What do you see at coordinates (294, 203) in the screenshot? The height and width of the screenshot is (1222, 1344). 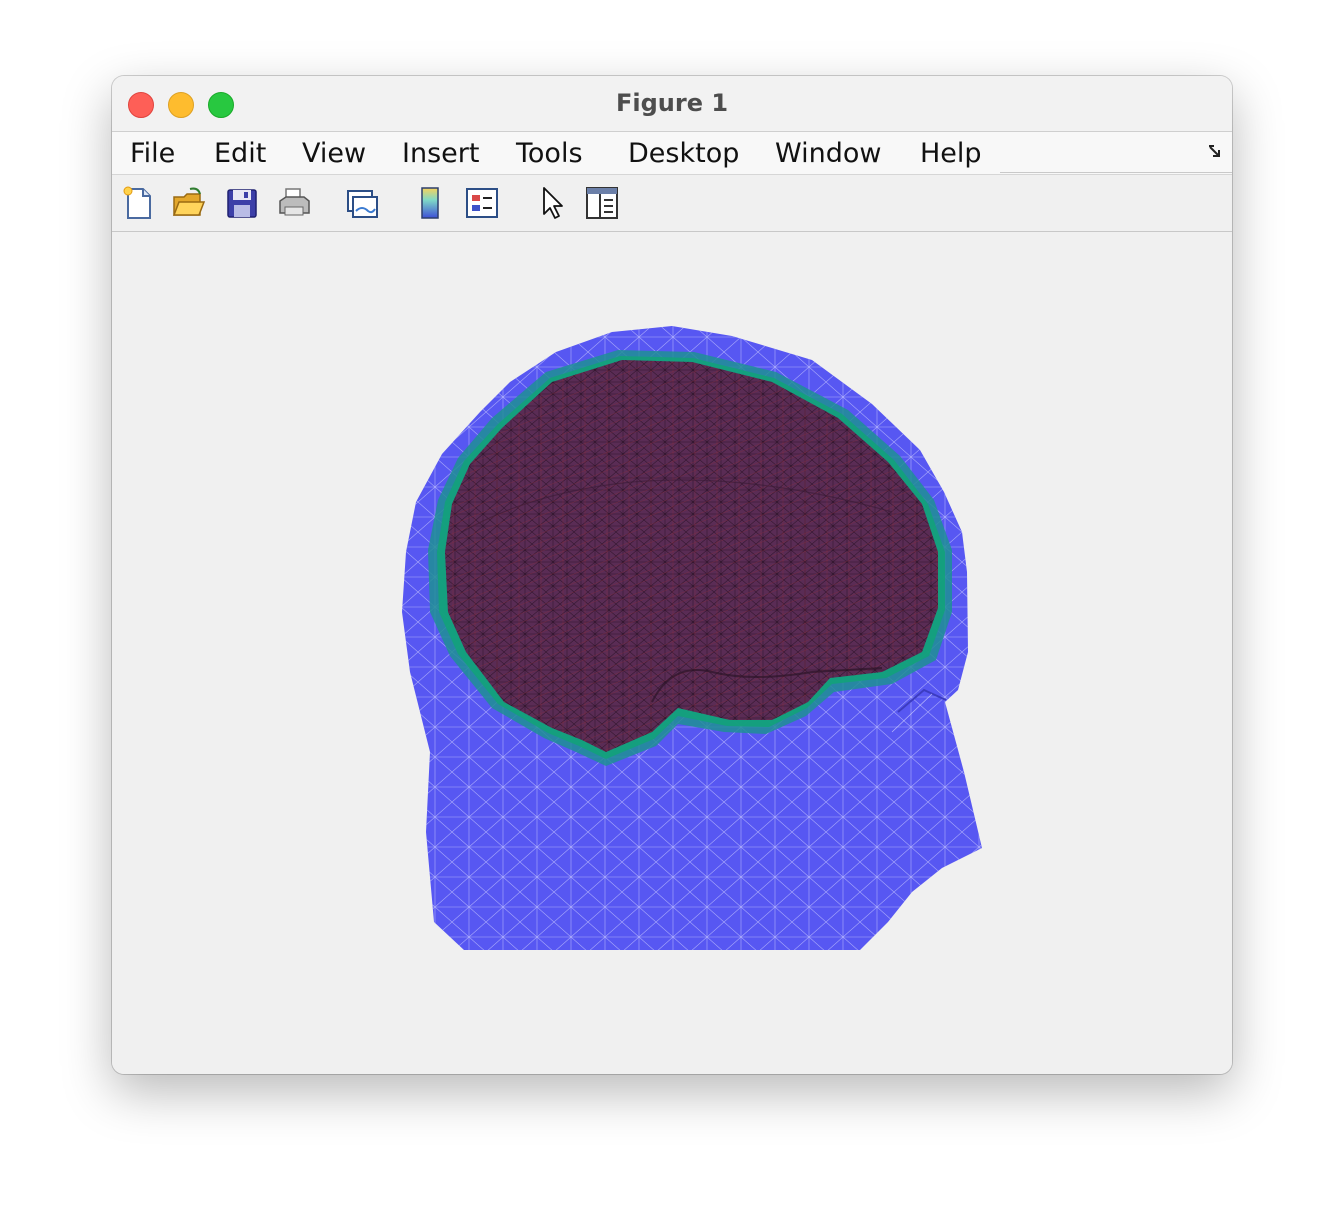 I see `print-icon` at bounding box center [294, 203].